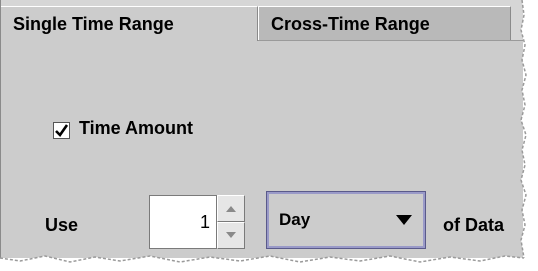  I want to click on amount-field: 1, so click(183, 222).